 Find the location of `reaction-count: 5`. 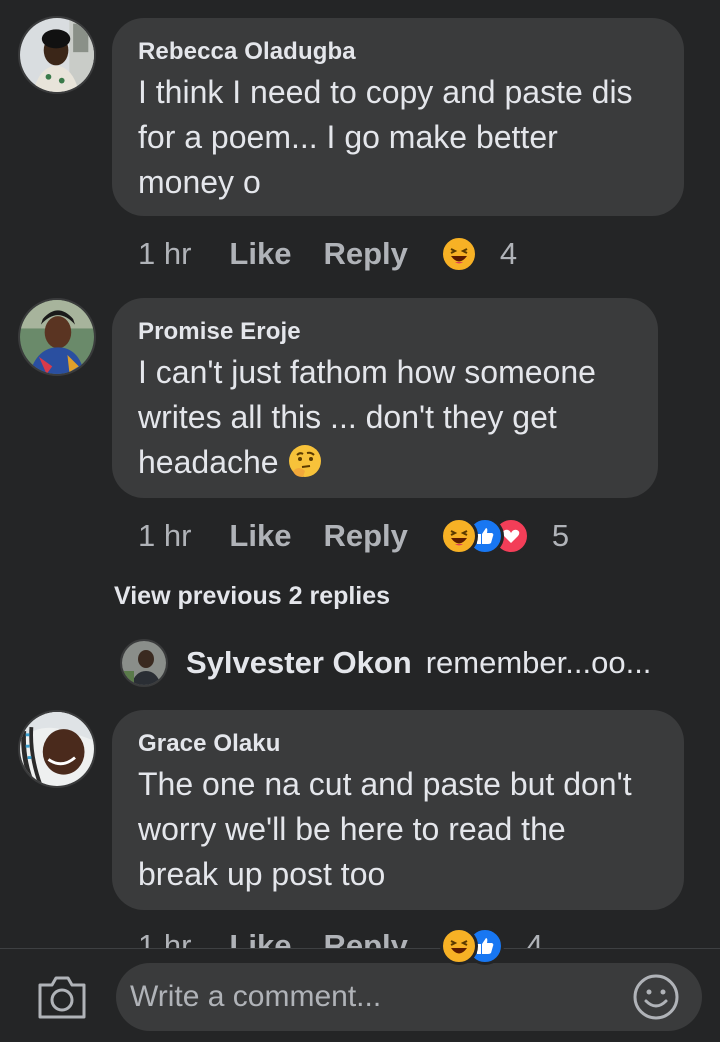

reaction-count: 5 is located at coordinates (560, 536).